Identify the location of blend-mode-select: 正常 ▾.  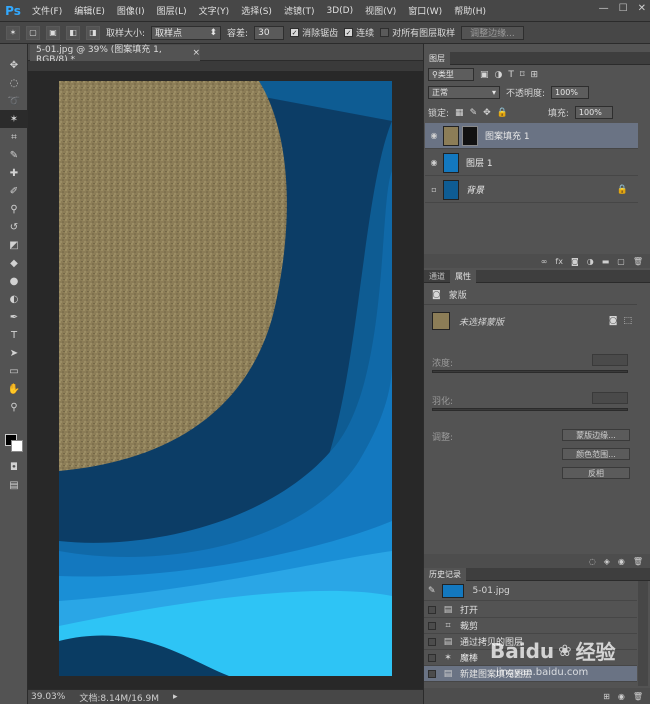
(464, 92).